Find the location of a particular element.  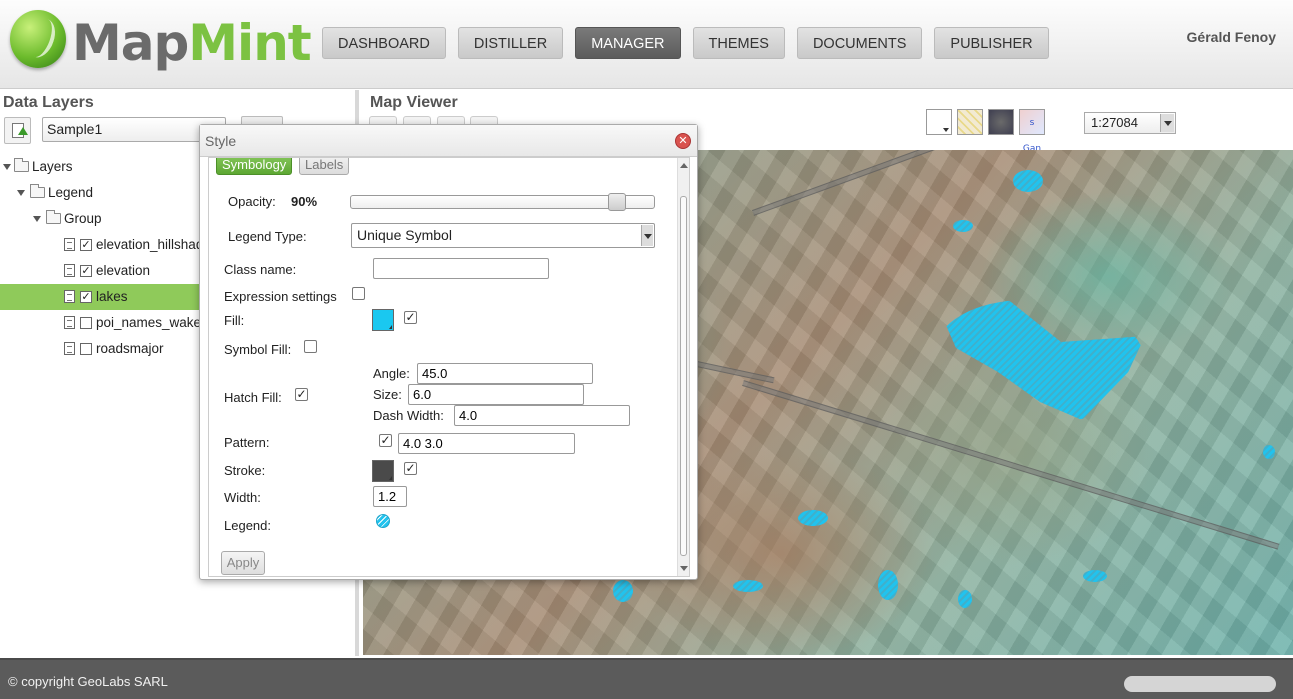

hatch-fill-label: Hatch Fill: is located at coordinates (253, 397).